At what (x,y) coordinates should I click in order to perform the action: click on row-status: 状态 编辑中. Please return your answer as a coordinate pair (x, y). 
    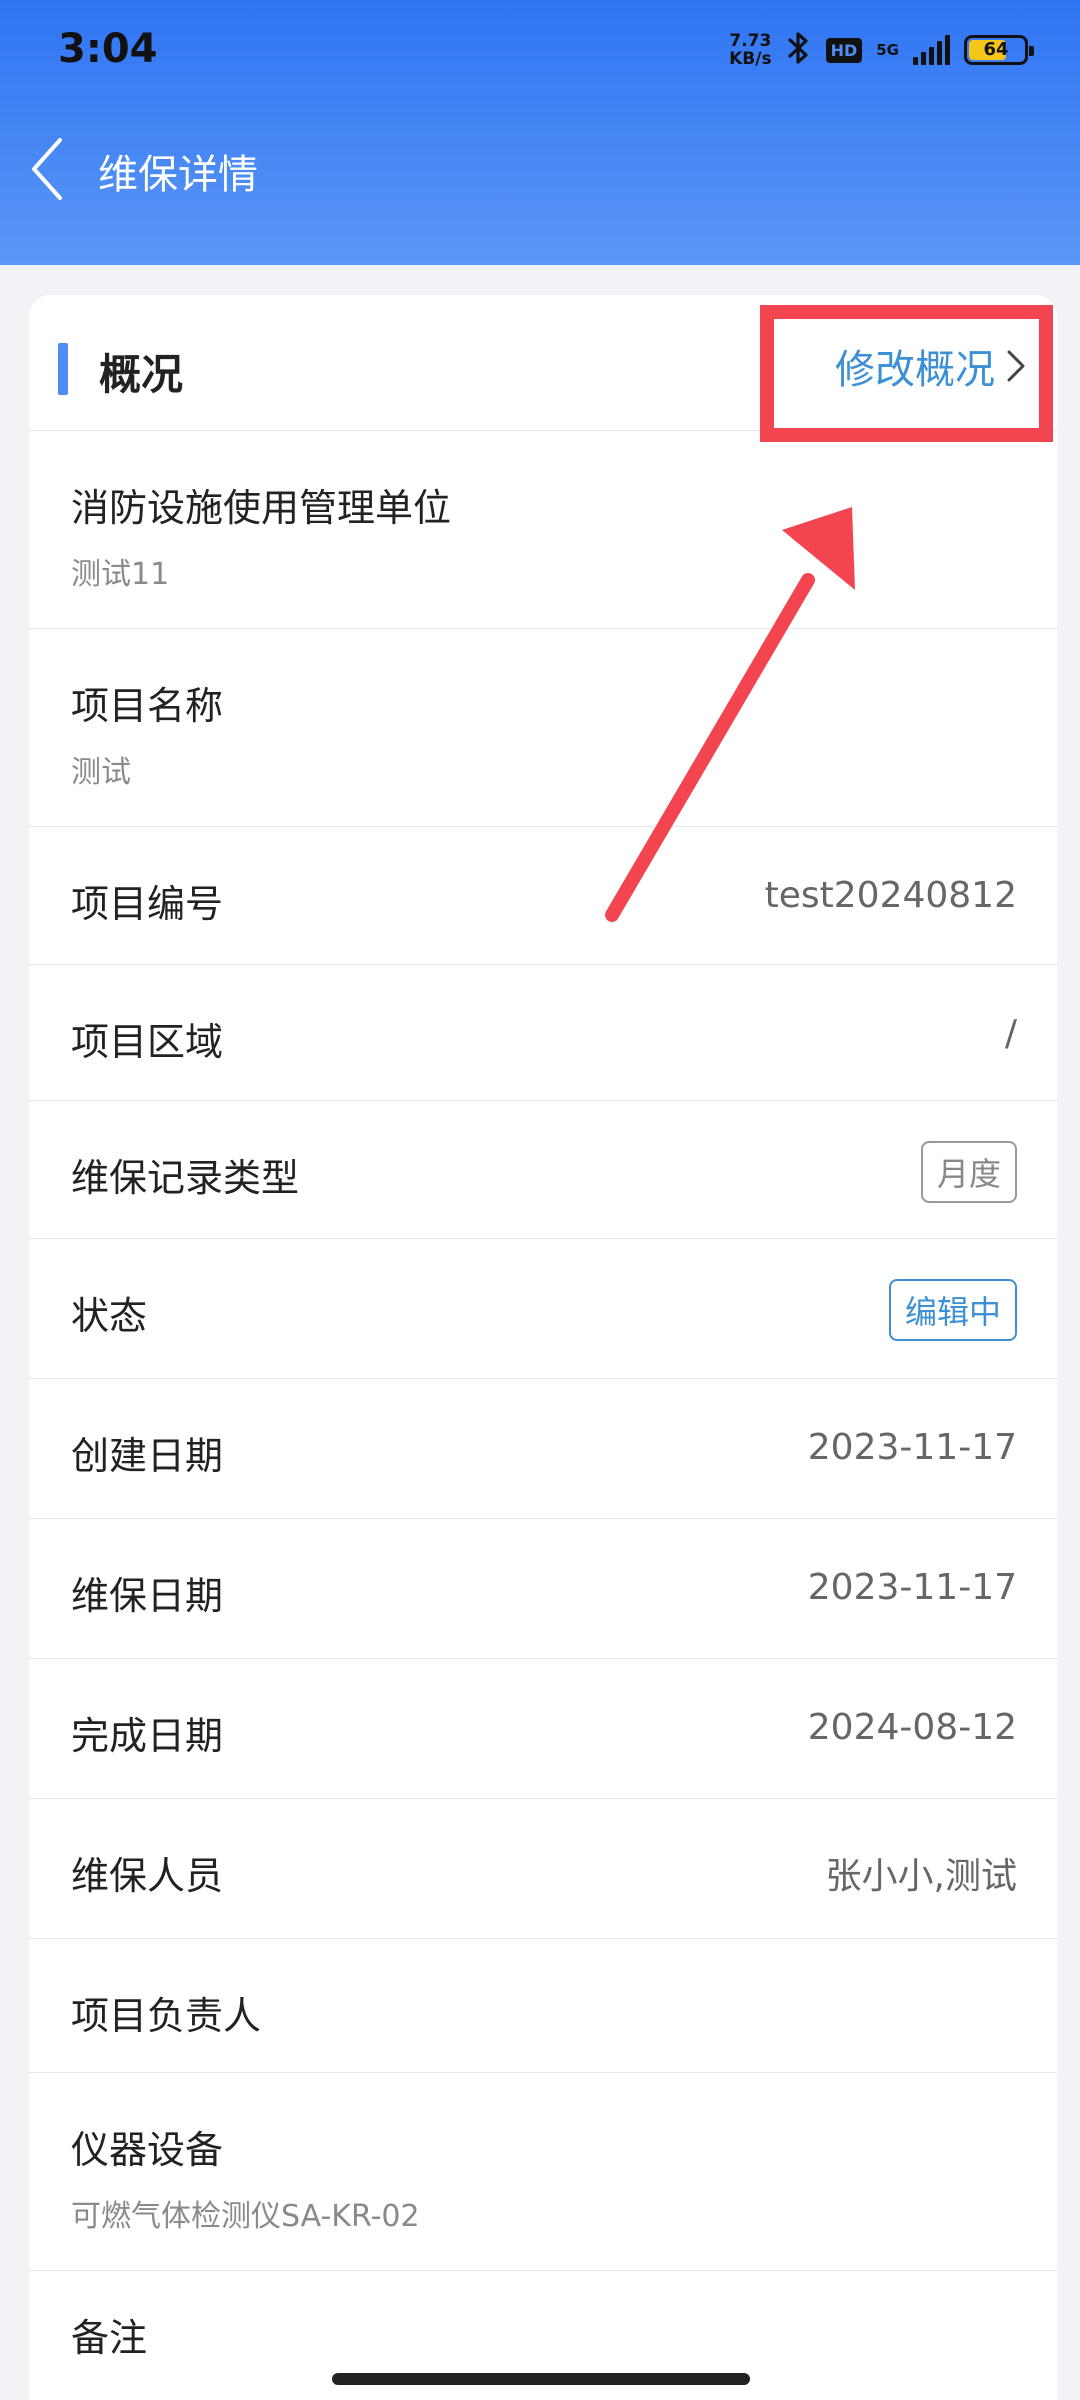
    Looking at the image, I should click on (543, 1309).